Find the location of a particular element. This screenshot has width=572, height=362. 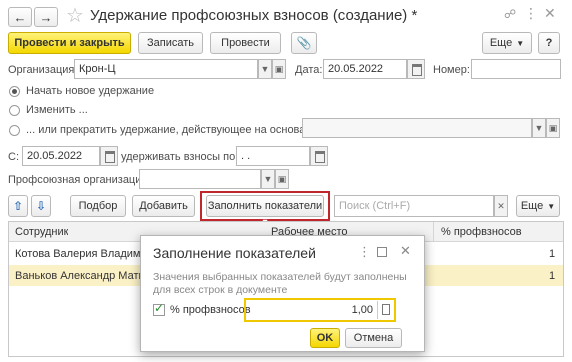

back-button: ← is located at coordinates (20, 17).